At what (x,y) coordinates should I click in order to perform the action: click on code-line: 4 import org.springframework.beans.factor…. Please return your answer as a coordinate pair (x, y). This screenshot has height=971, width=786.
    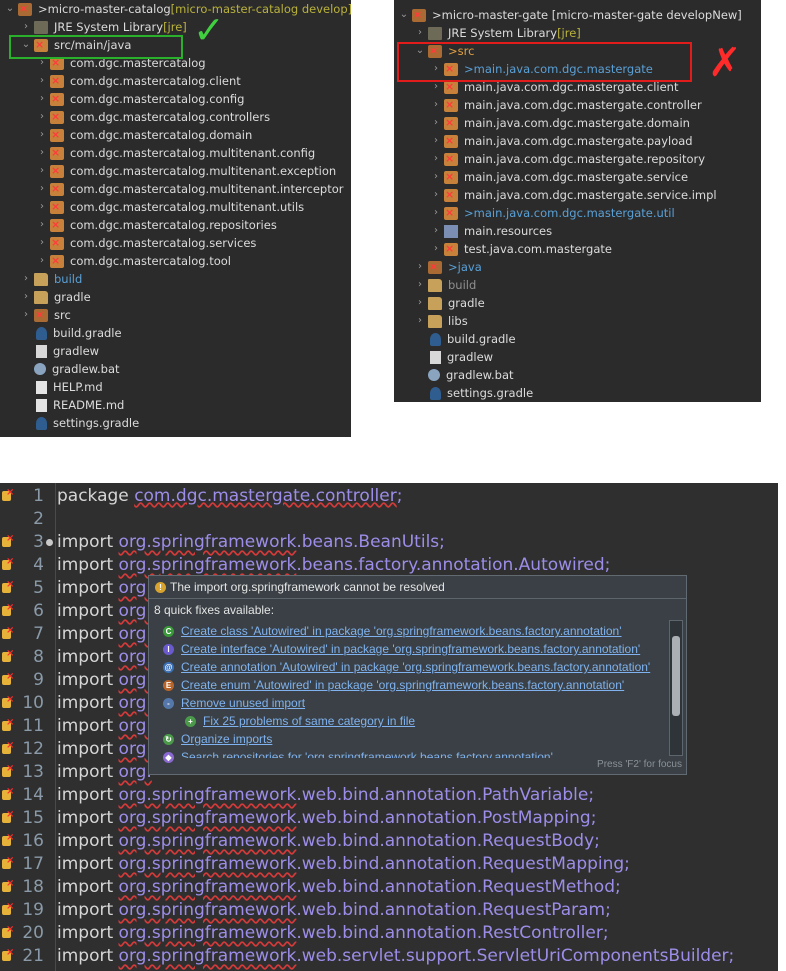
    Looking at the image, I should click on (389, 565).